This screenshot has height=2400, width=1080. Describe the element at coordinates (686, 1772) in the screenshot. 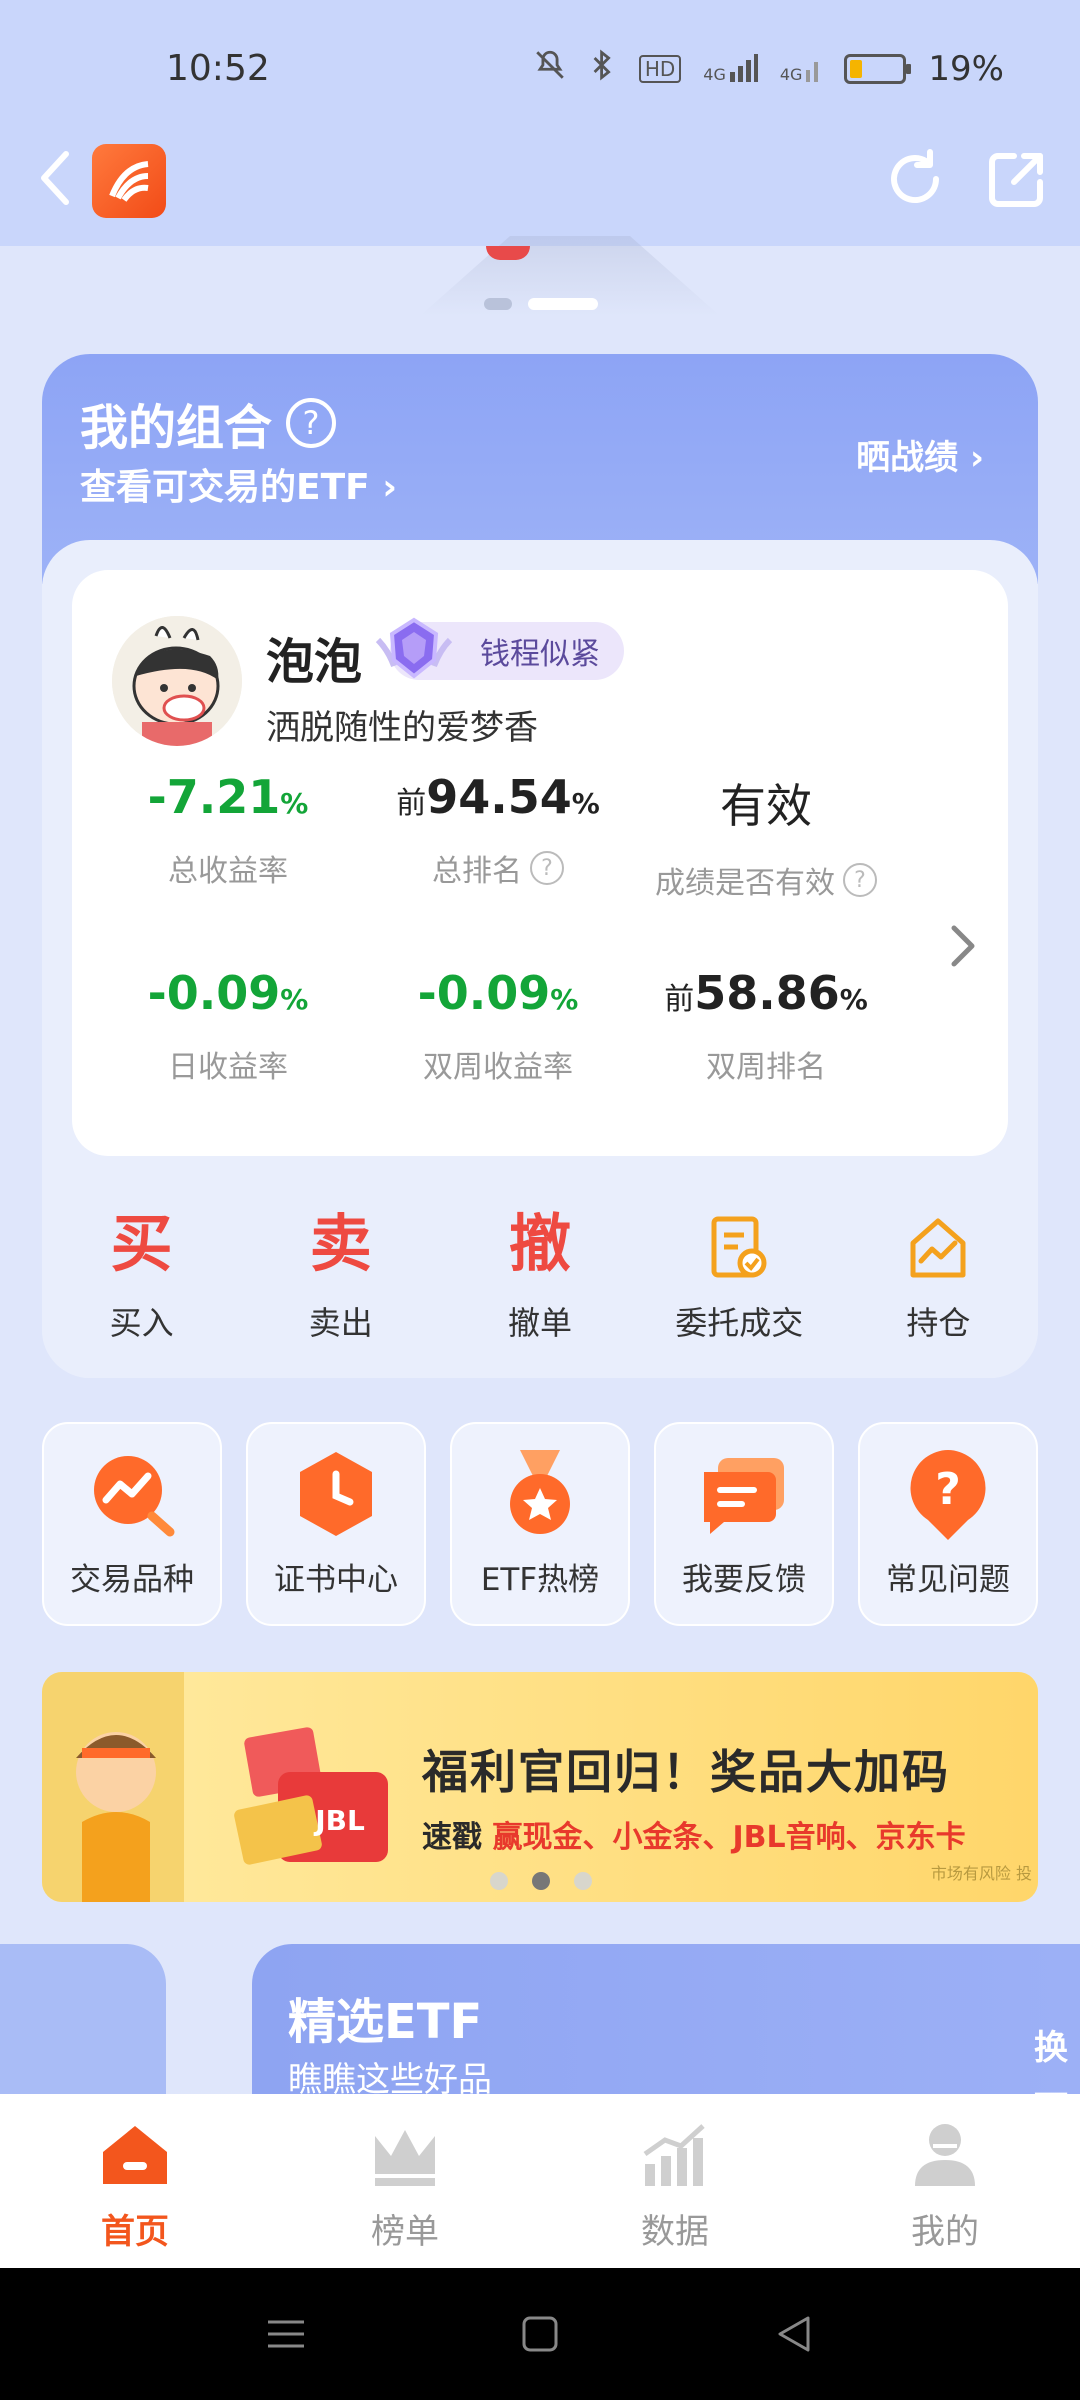

I see `banner-title: 福利官回归！奖品大加码` at that location.